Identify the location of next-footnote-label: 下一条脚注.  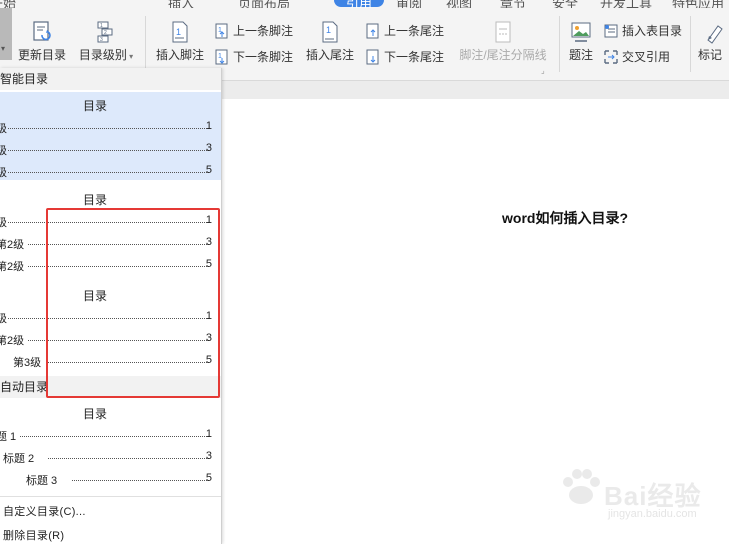
(263, 57).